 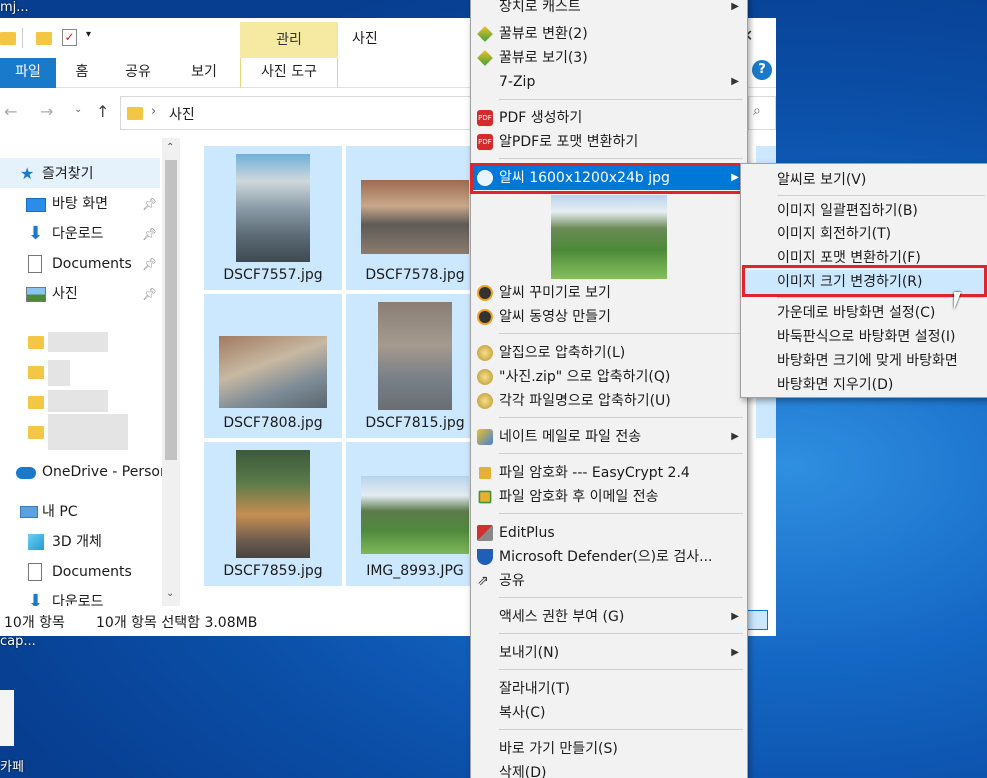 What do you see at coordinates (10, 111) in the screenshot?
I see `back-arrow-icon: ←` at bounding box center [10, 111].